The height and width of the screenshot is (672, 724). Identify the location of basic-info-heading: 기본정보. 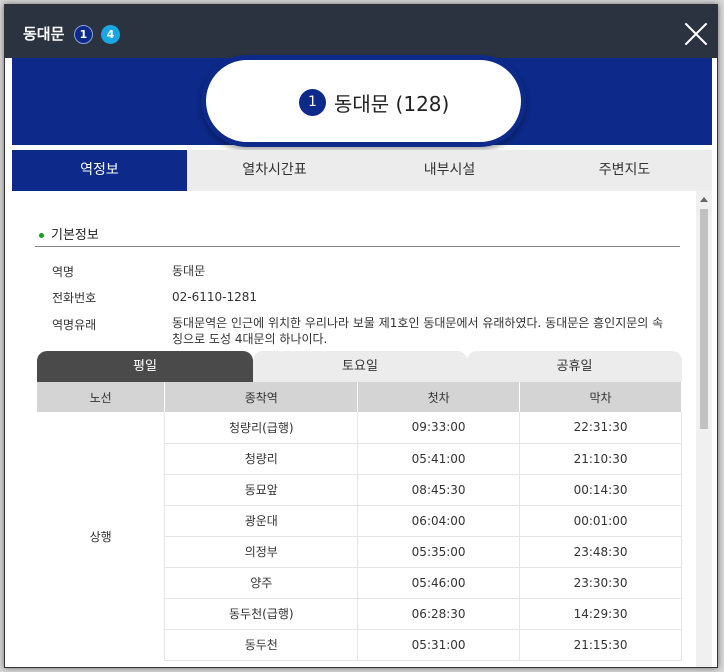
(69, 233).